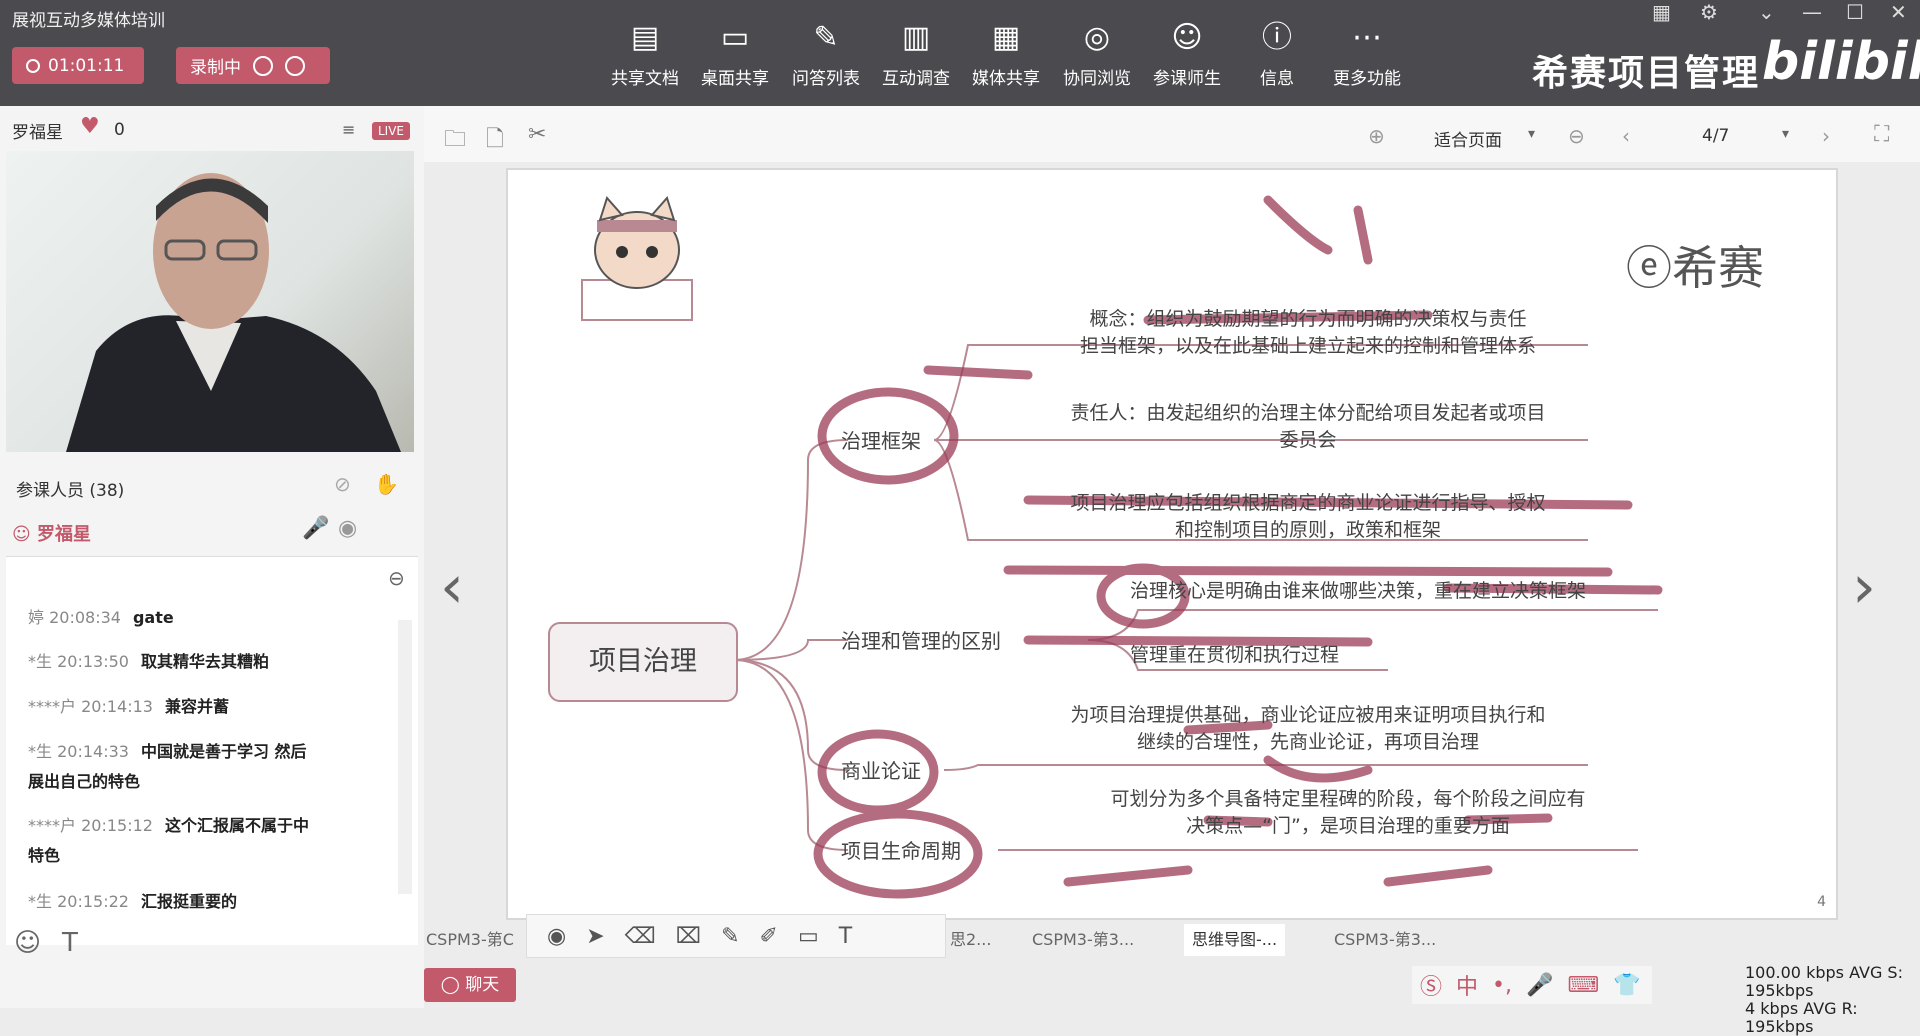 The width and height of the screenshot is (1920, 1036). What do you see at coordinates (233, 312) in the screenshot?
I see `presenter-silhouette` at bounding box center [233, 312].